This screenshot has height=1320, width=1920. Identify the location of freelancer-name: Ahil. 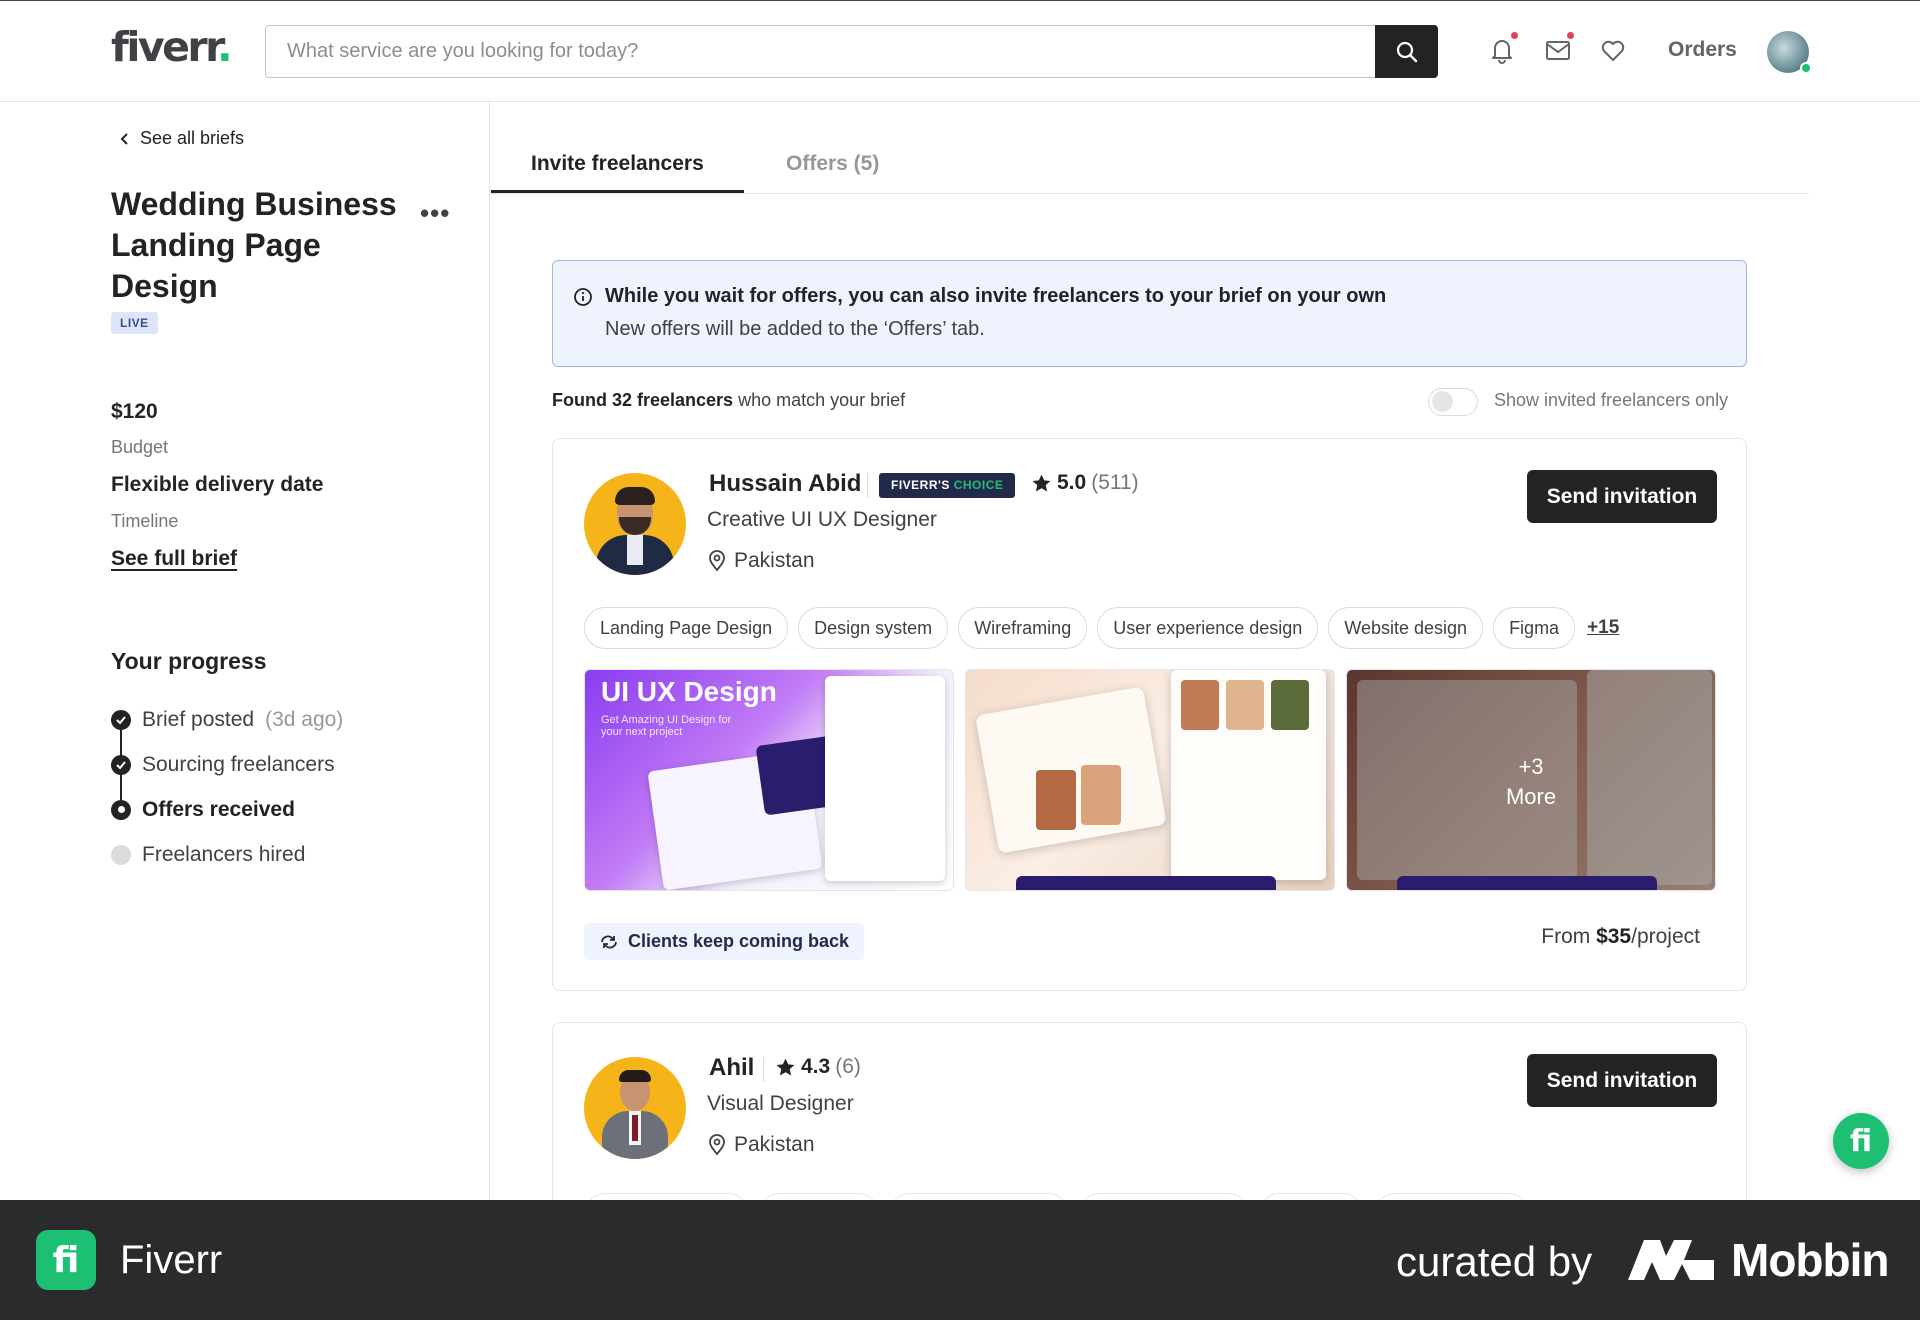
(731, 1068).